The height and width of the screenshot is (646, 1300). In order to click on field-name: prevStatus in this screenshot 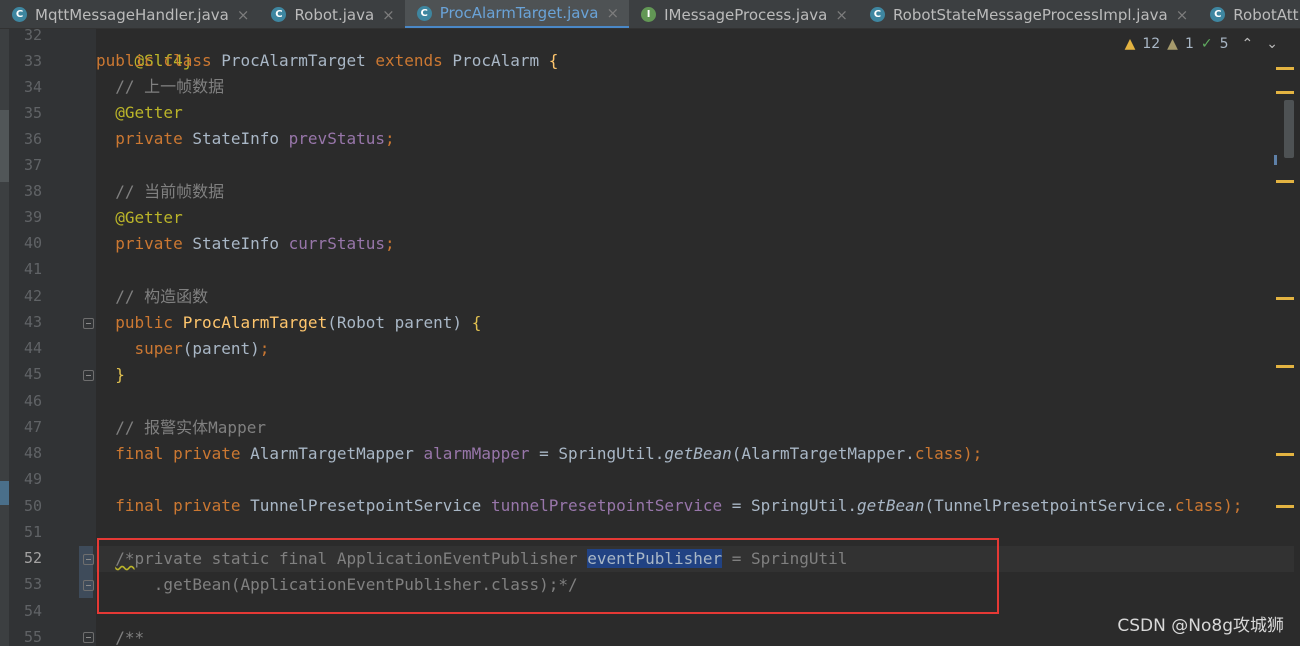, I will do `click(336, 138)`.